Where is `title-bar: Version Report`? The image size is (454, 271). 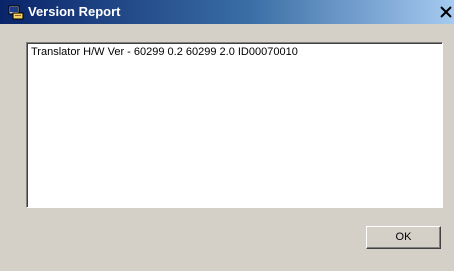 title-bar: Version Report is located at coordinates (227, 12).